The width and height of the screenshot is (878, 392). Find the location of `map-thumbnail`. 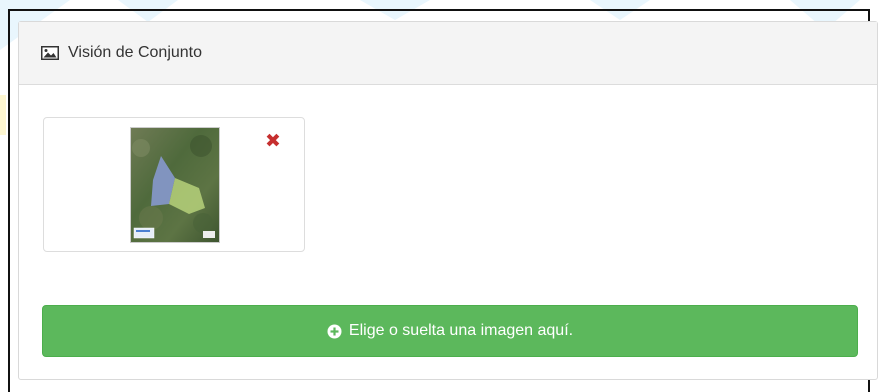

map-thumbnail is located at coordinates (175, 185).